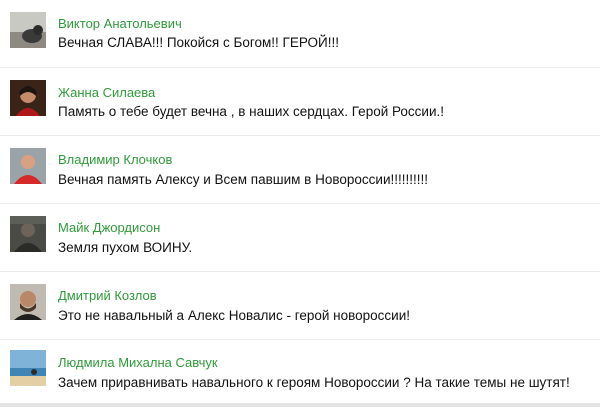  What do you see at coordinates (300, 405) in the screenshot?
I see `divider` at bounding box center [300, 405].